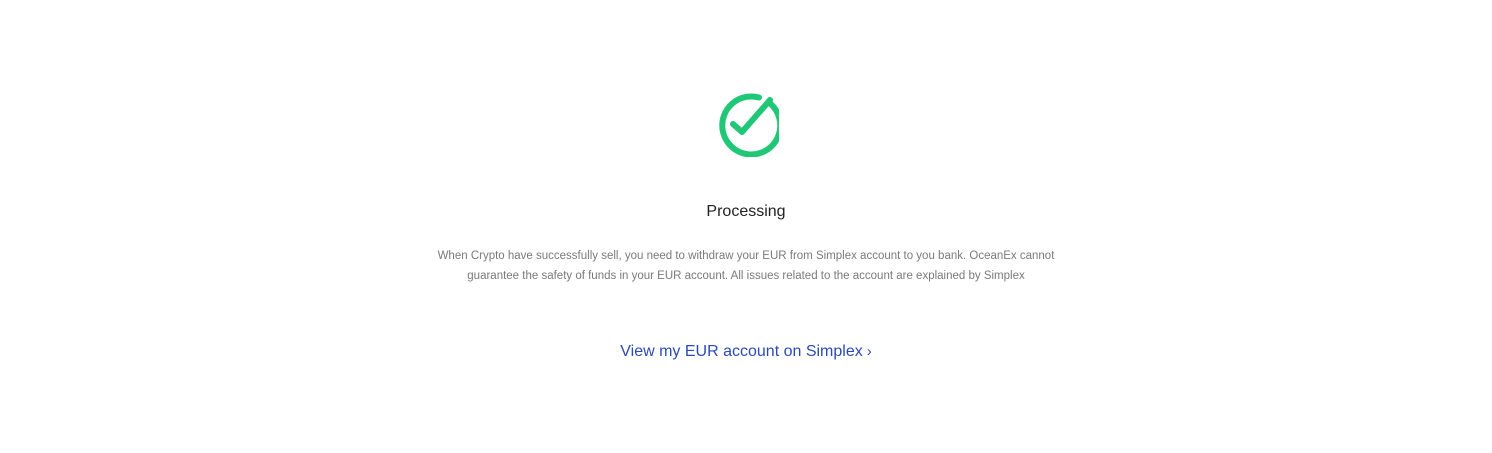  I want to click on check-circle-icon, so click(745, 123).